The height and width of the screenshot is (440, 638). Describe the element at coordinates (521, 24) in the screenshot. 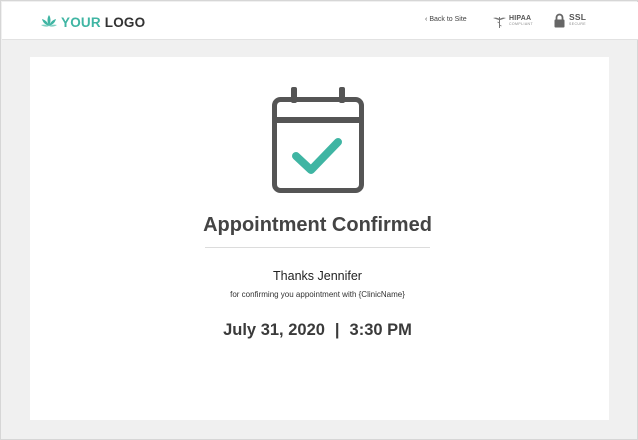

I see `hipaa-sublabel: COMPLIANT` at that location.